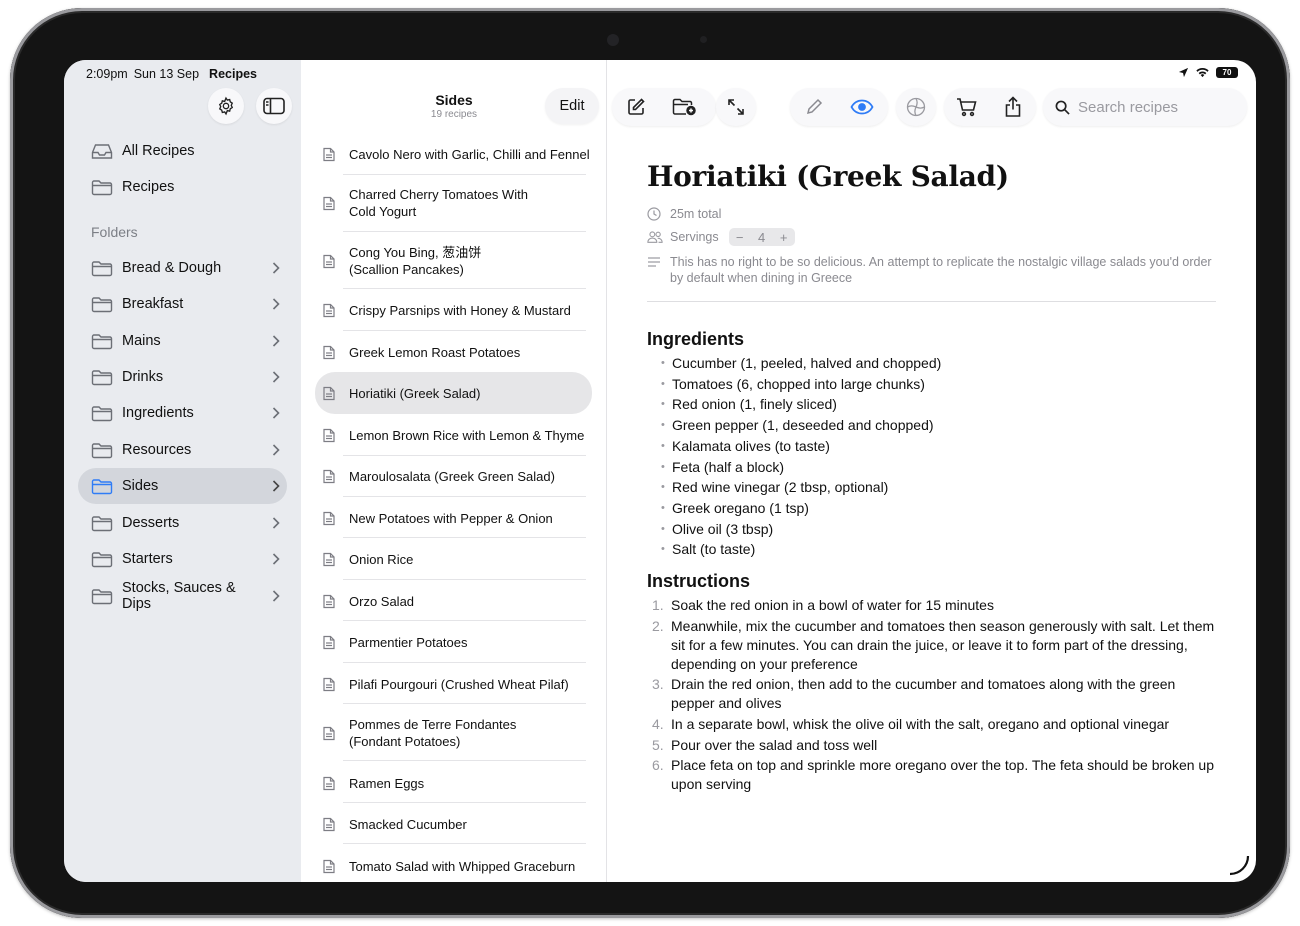  What do you see at coordinates (967, 107) in the screenshot?
I see `shopping-cart-button` at bounding box center [967, 107].